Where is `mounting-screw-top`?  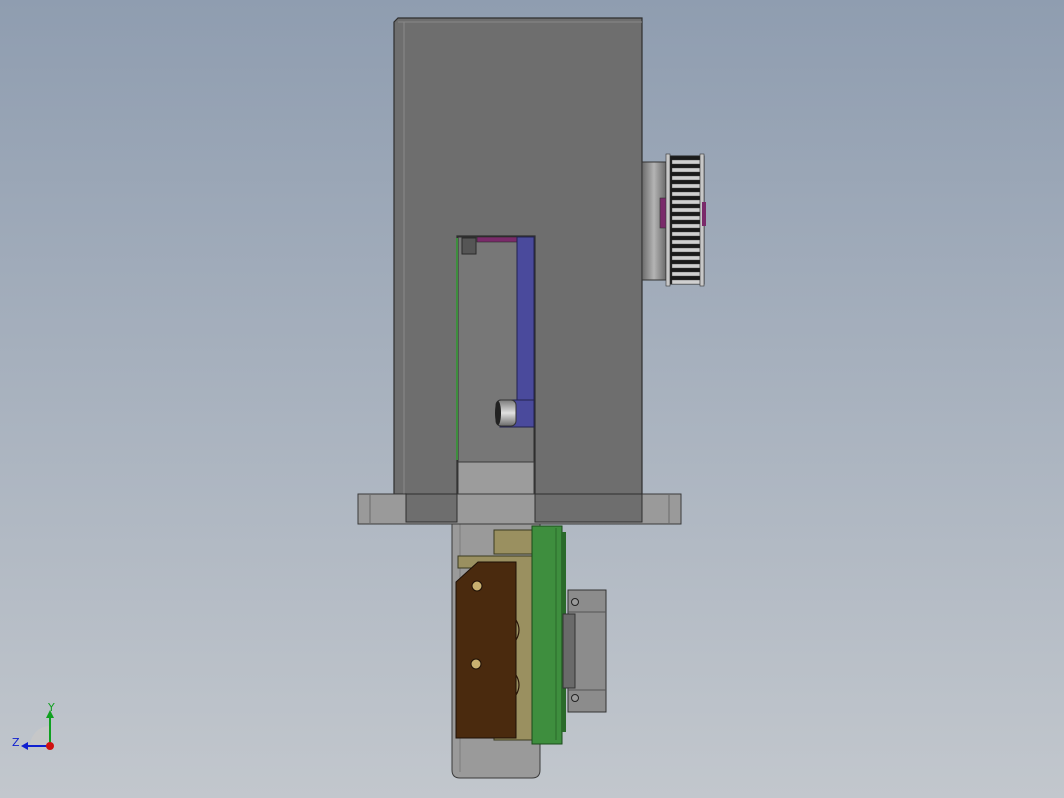 mounting-screw-top is located at coordinates (477, 586).